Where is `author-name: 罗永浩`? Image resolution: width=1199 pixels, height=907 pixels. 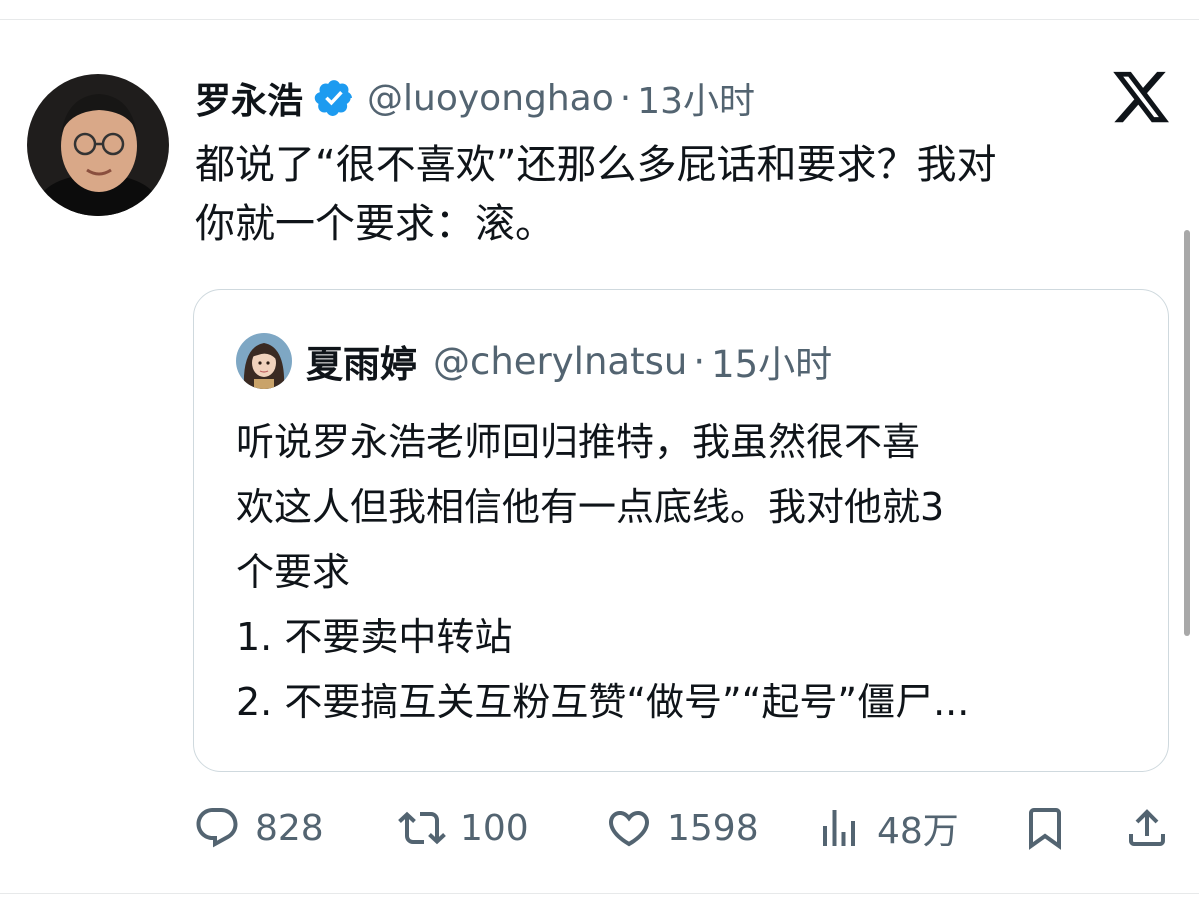 author-name: 罗永浩 is located at coordinates (249, 98).